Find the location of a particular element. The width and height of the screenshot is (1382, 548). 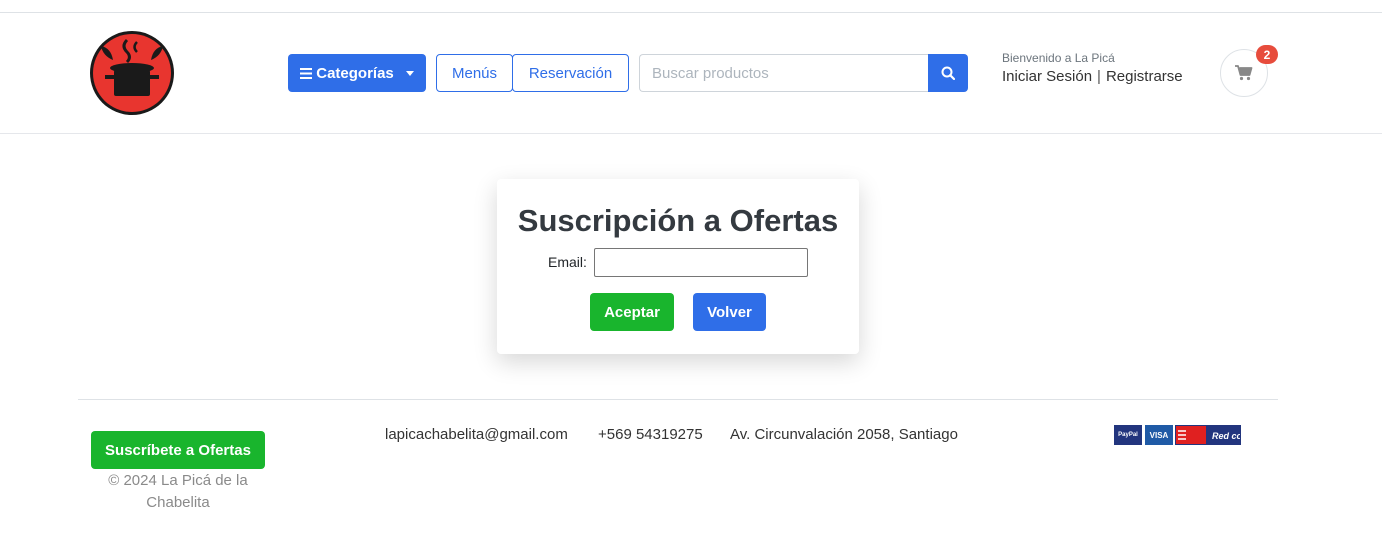

visa-logo: VISA is located at coordinates (1159, 435).